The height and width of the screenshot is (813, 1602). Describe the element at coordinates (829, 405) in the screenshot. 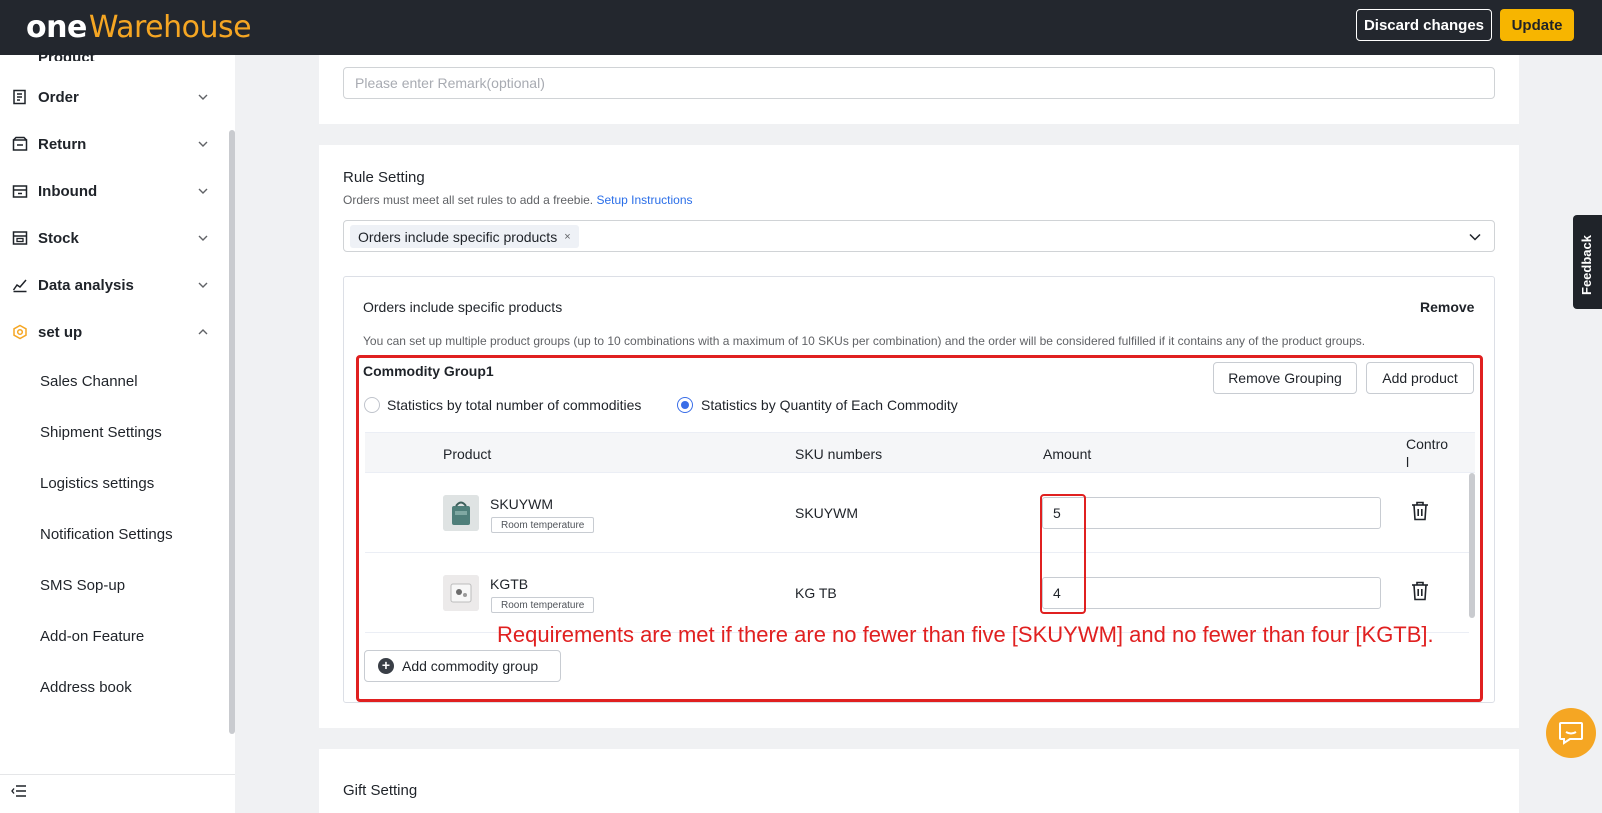

I see `radio-each-label: Statistics by Quantity of Each Commodity` at that location.